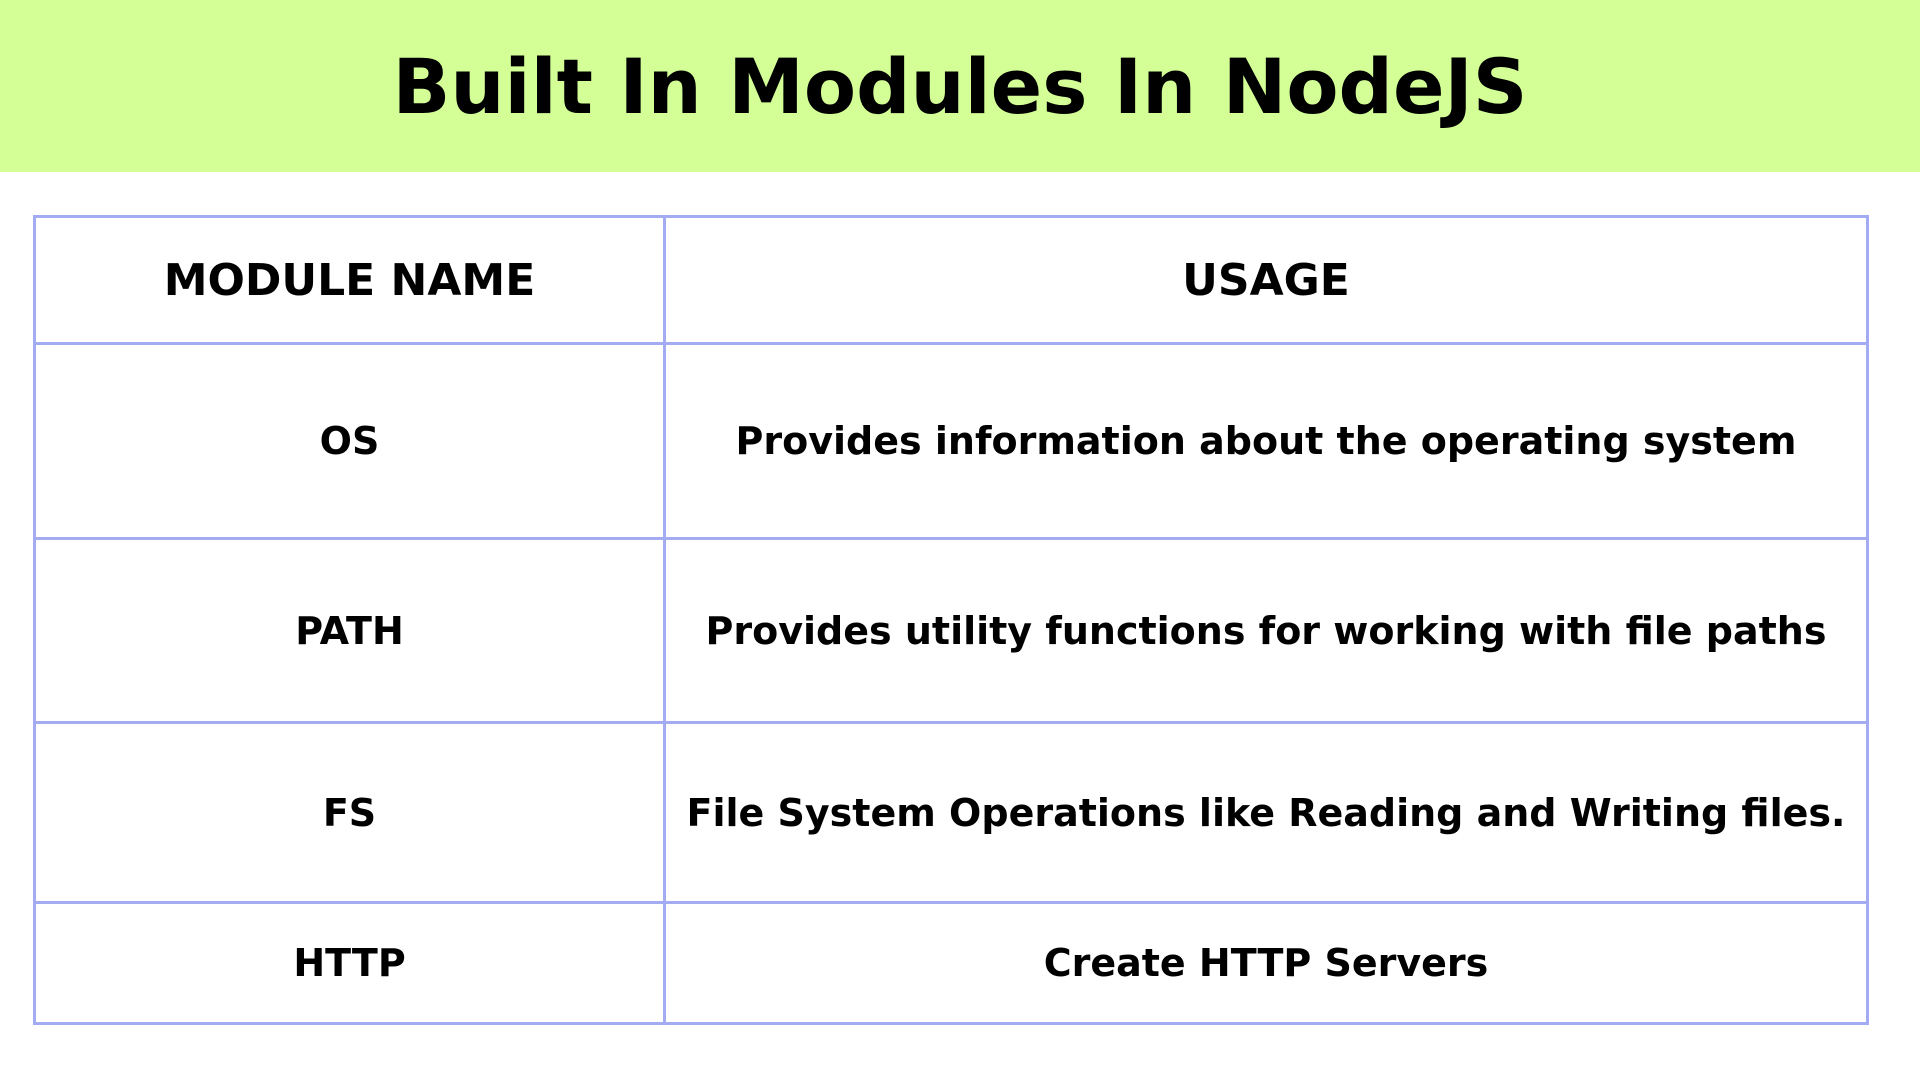  What do you see at coordinates (349, 280) in the screenshot?
I see `column-header-module-name: MODULE NAME` at bounding box center [349, 280].